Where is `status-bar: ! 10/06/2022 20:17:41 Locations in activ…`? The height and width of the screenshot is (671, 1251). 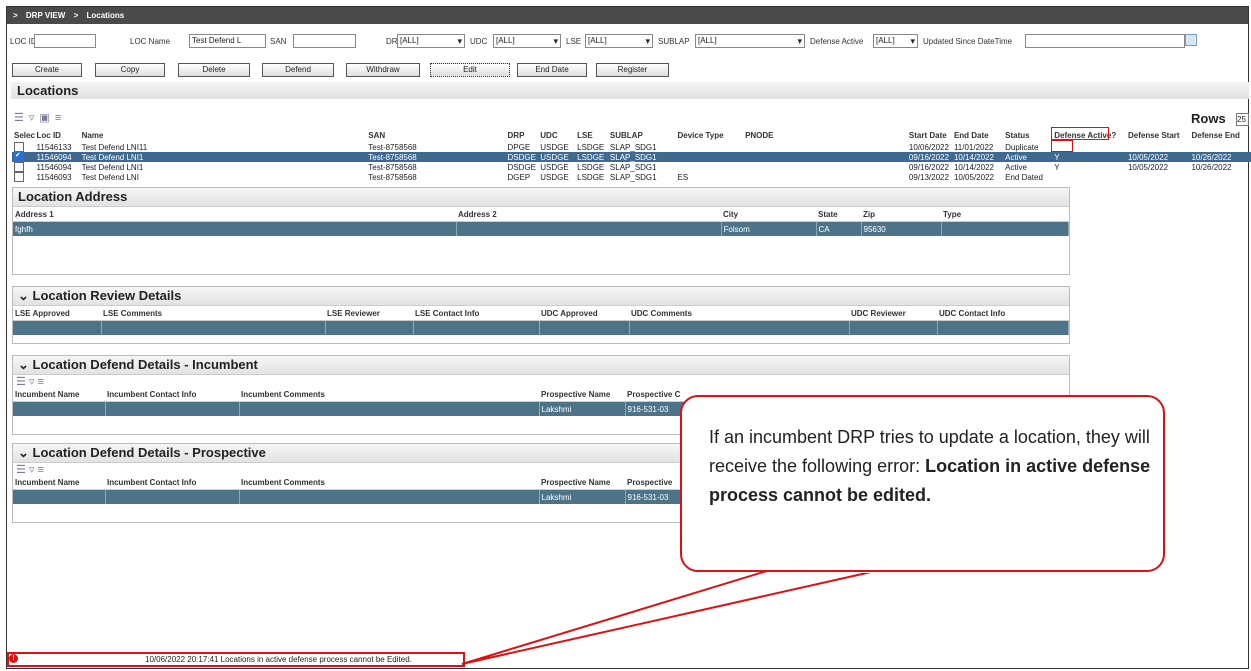 status-bar: ! 10/06/2022 20:17:41 Locations in activ… is located at coordinates (627, 660).